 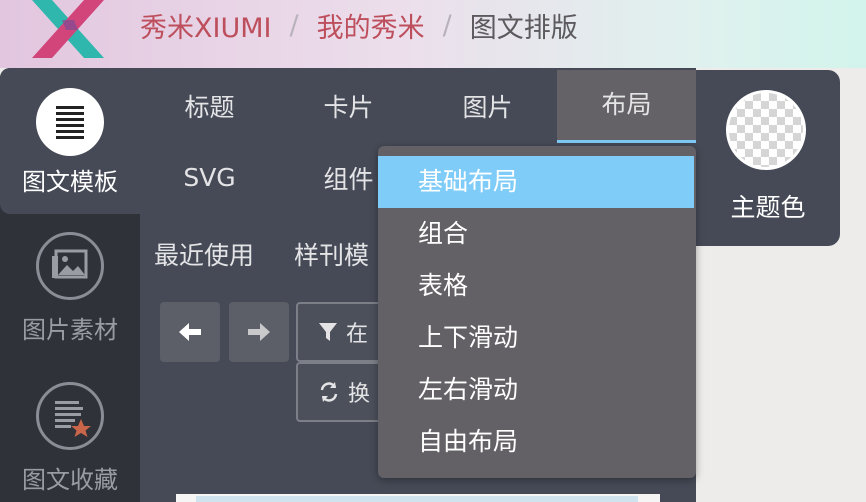 I want to click on tab-image: 图片, so click(x=487, y=100).